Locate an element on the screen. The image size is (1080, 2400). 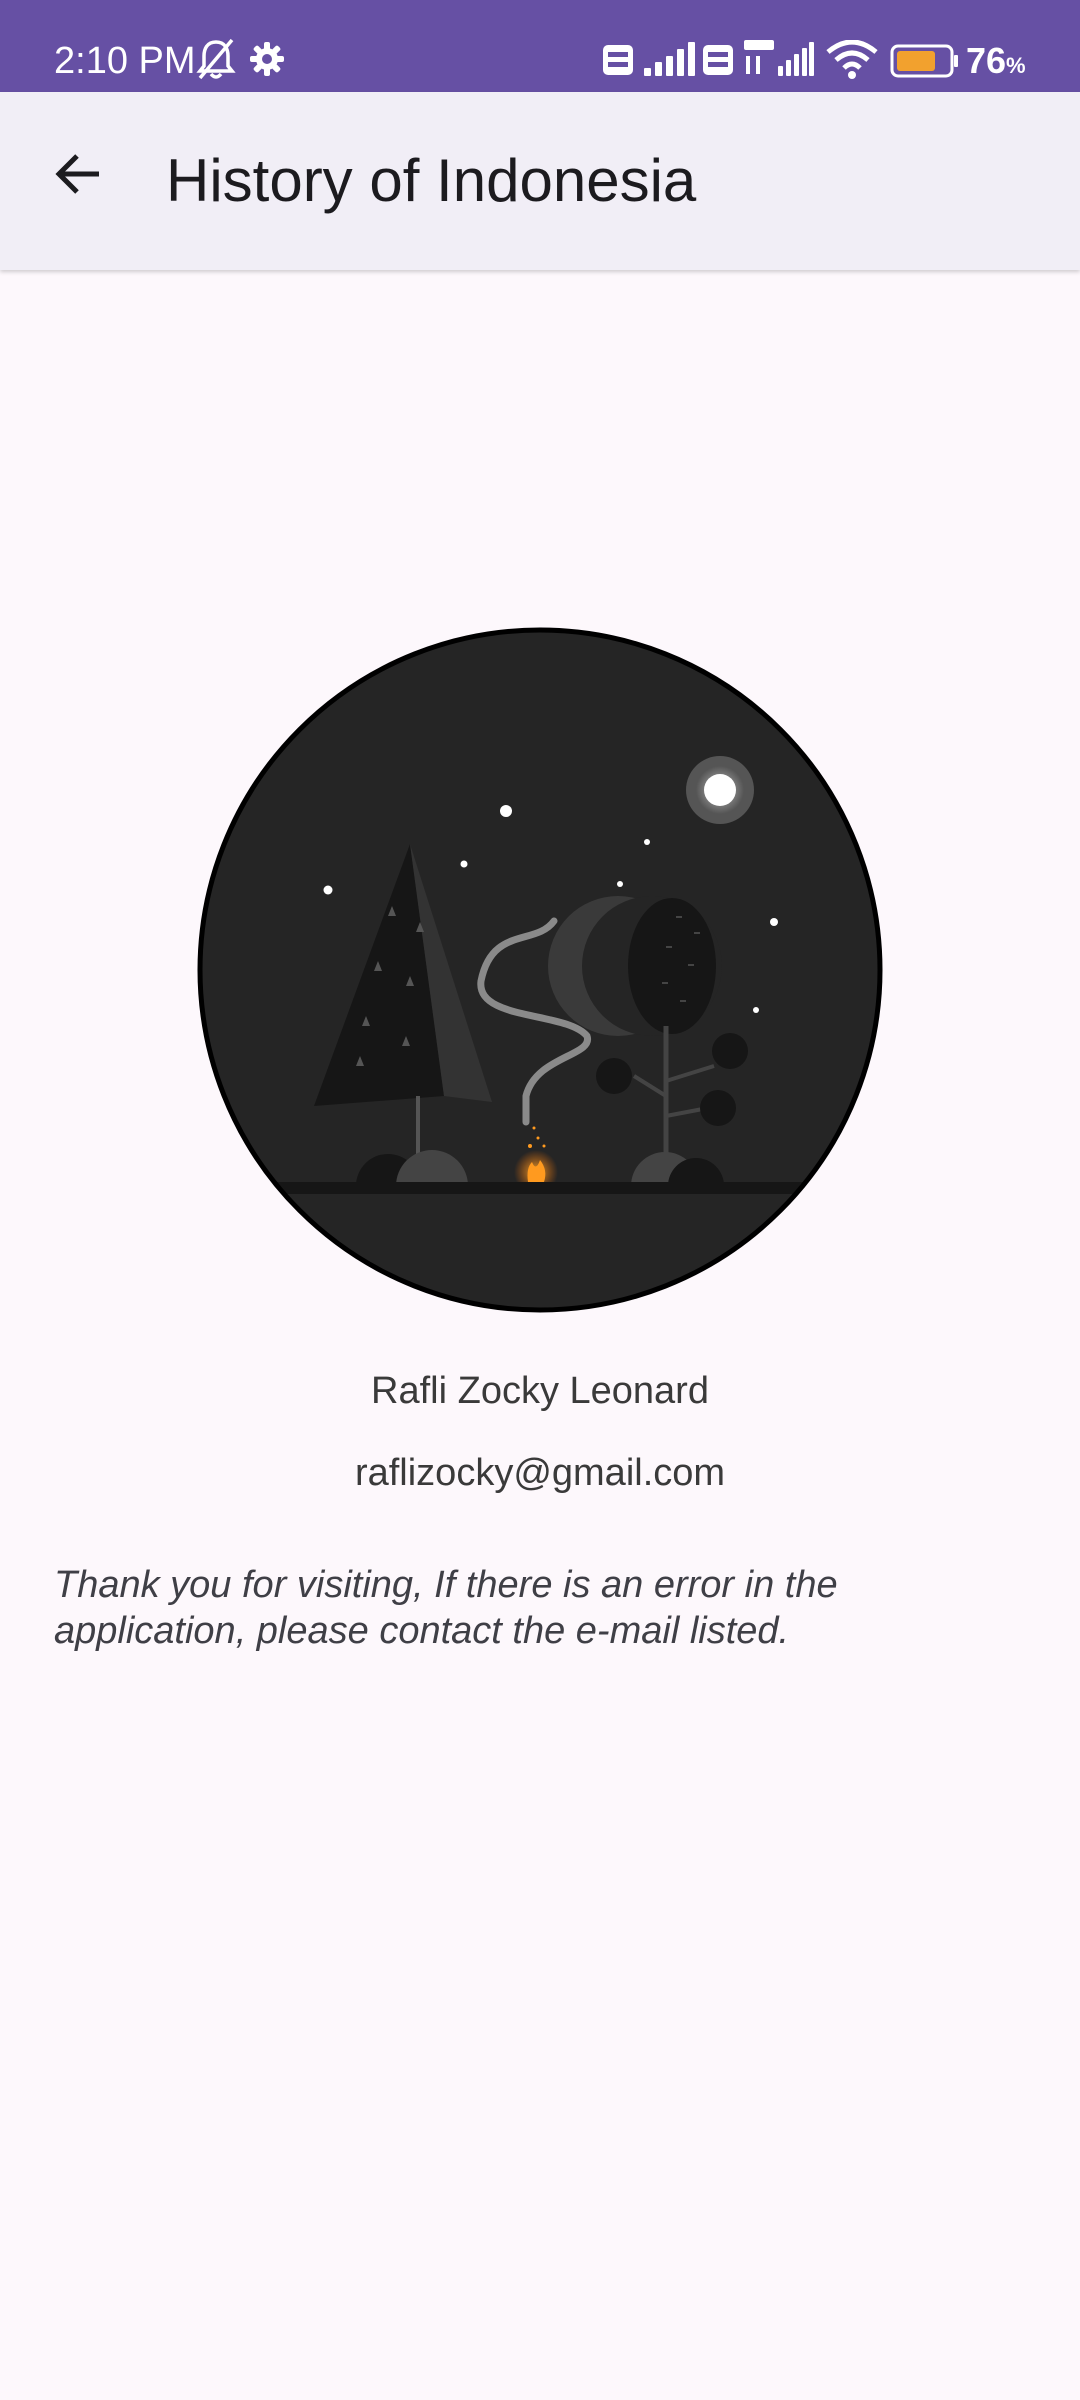
status-bar: 2:10 PM 76% is located at coordinates (540, 46).